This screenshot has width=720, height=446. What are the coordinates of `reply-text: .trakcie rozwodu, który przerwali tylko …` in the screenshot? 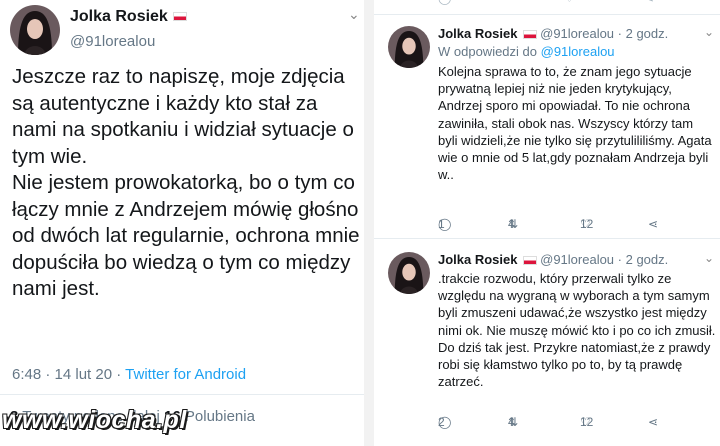 It's located at (577, 330).